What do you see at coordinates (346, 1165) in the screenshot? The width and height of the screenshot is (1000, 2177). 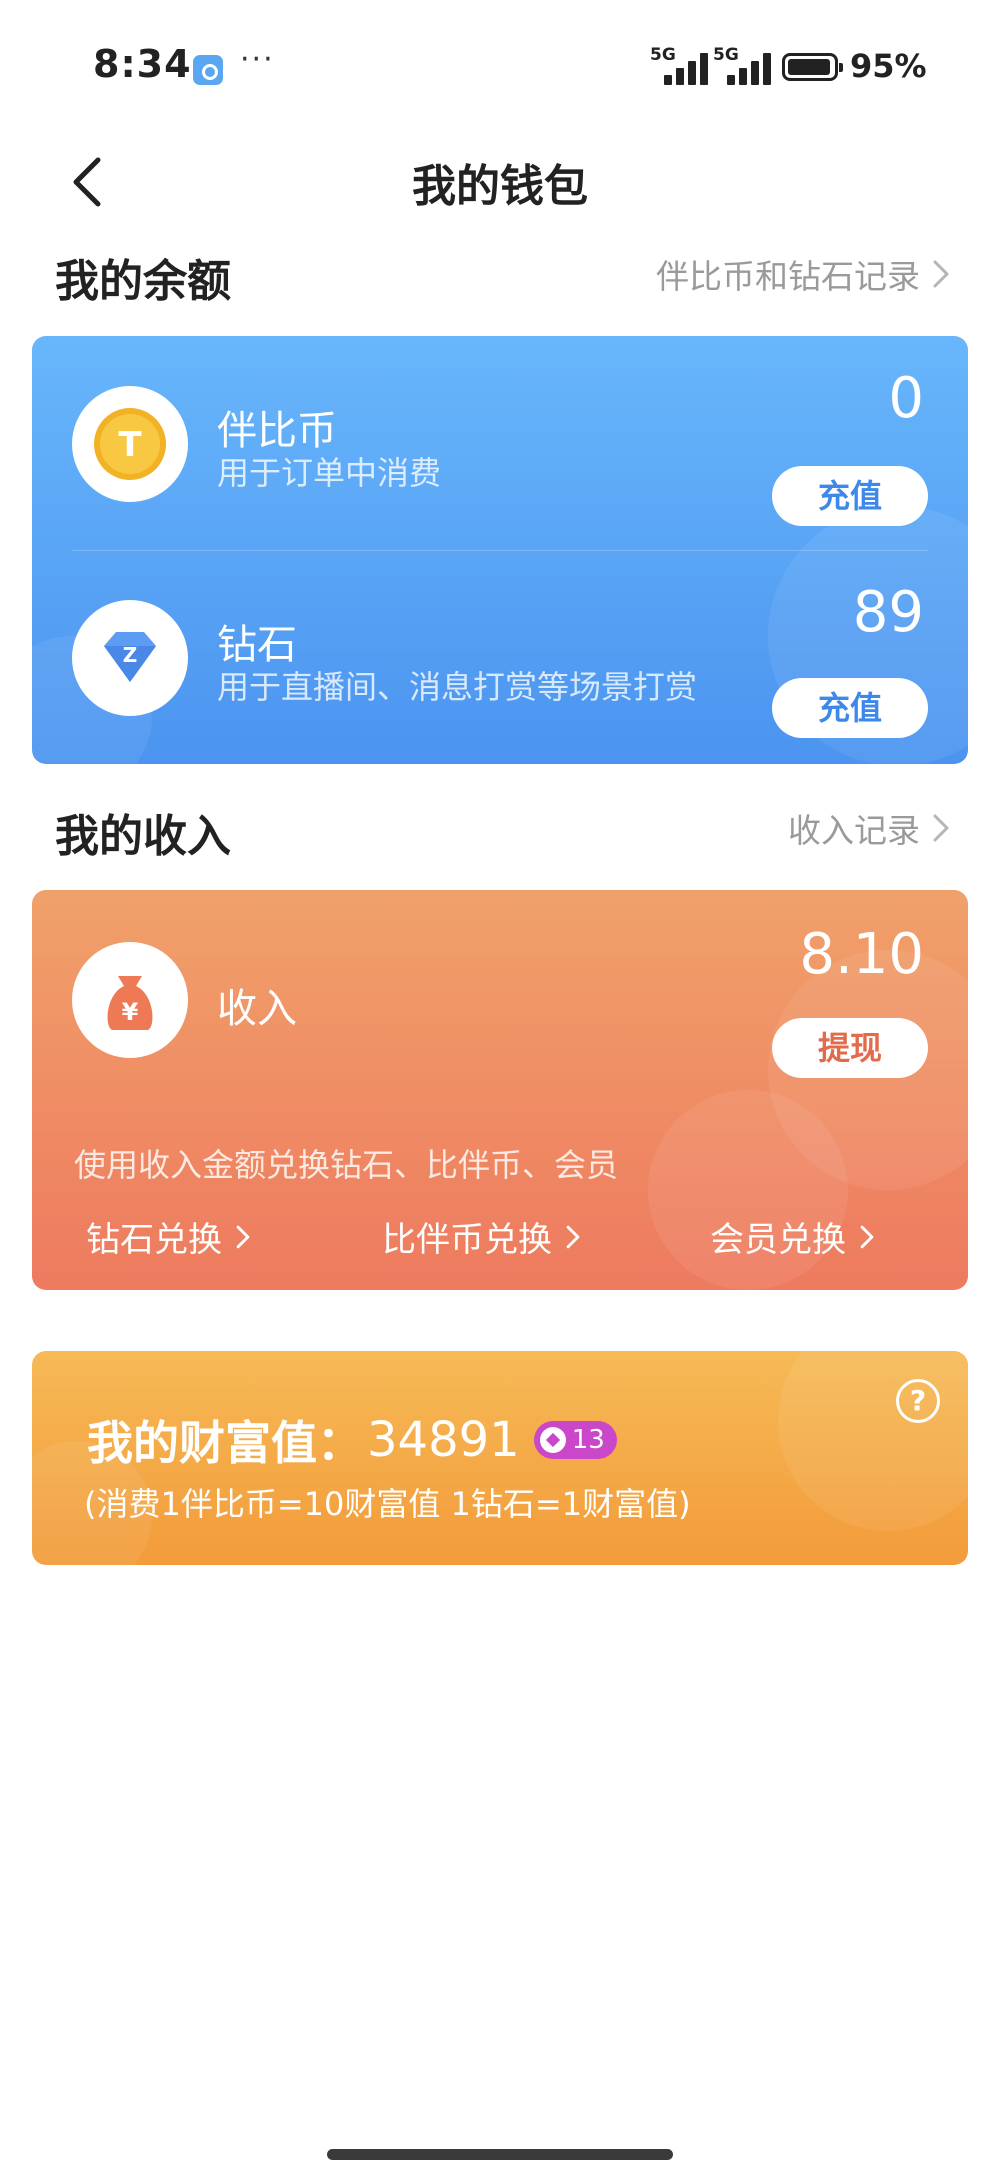 I see `exchange-hint: 使用收入金额兑换钻石、比伴币、会员` at bounding box center [346, 1165].